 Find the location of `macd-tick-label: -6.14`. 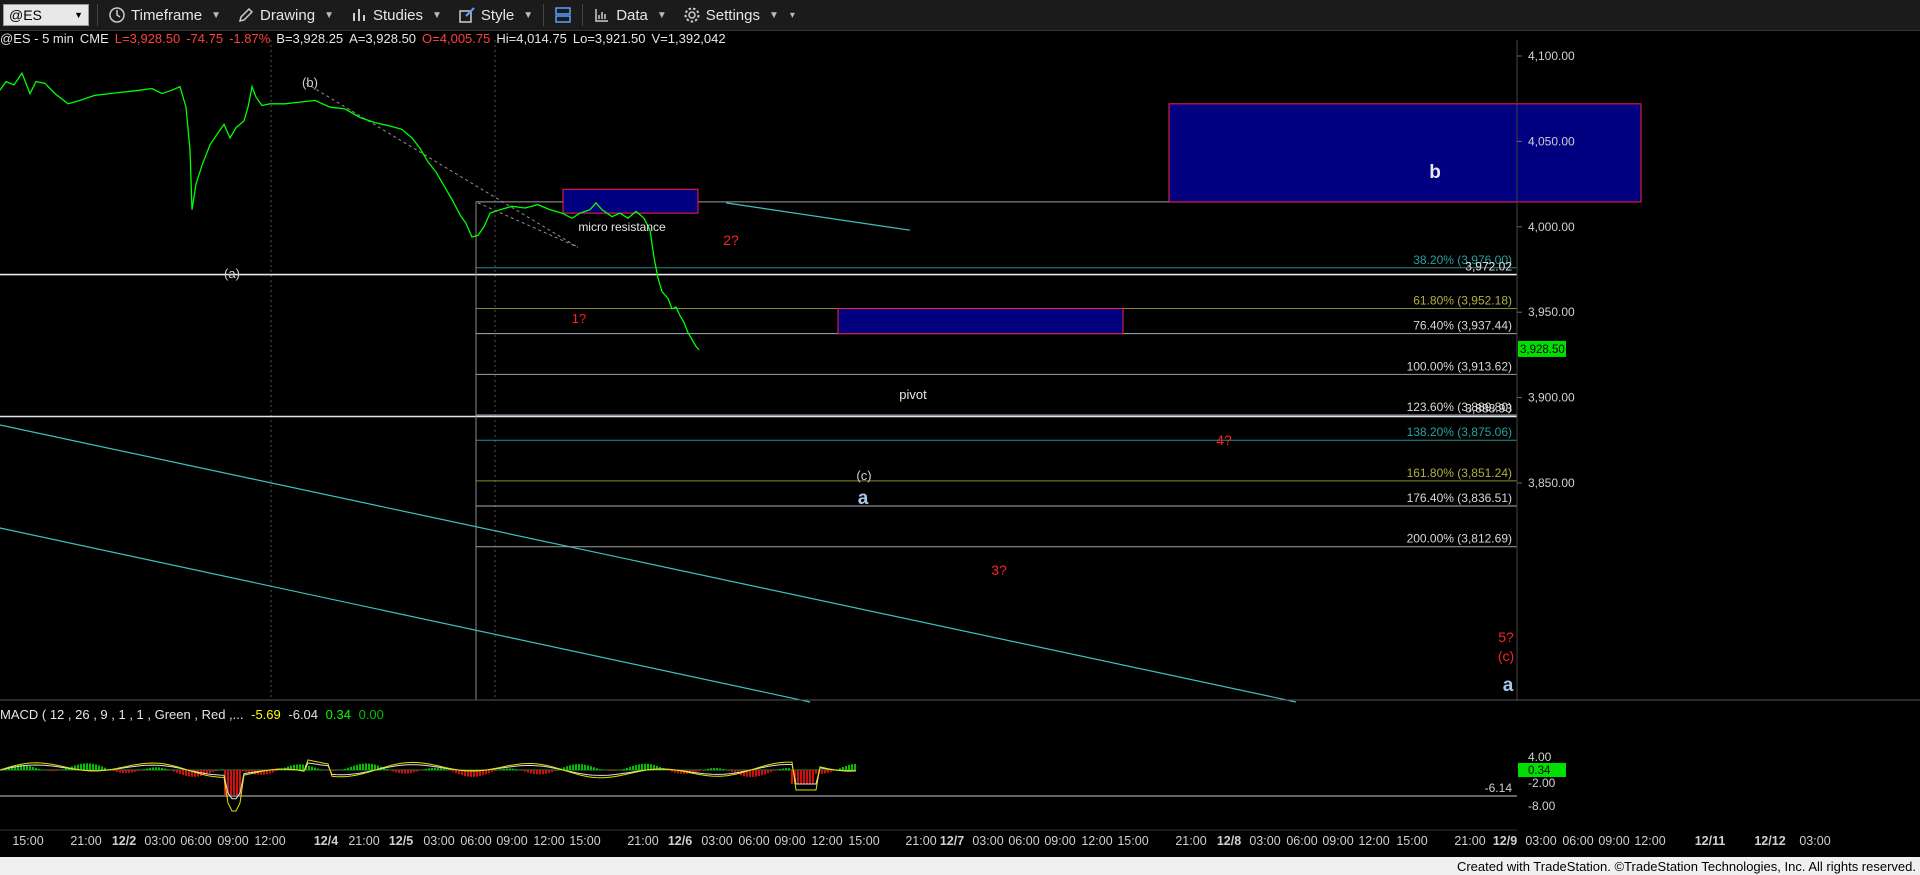

macd-tick-label: -6.14 is located at coordinates (1499, 788).